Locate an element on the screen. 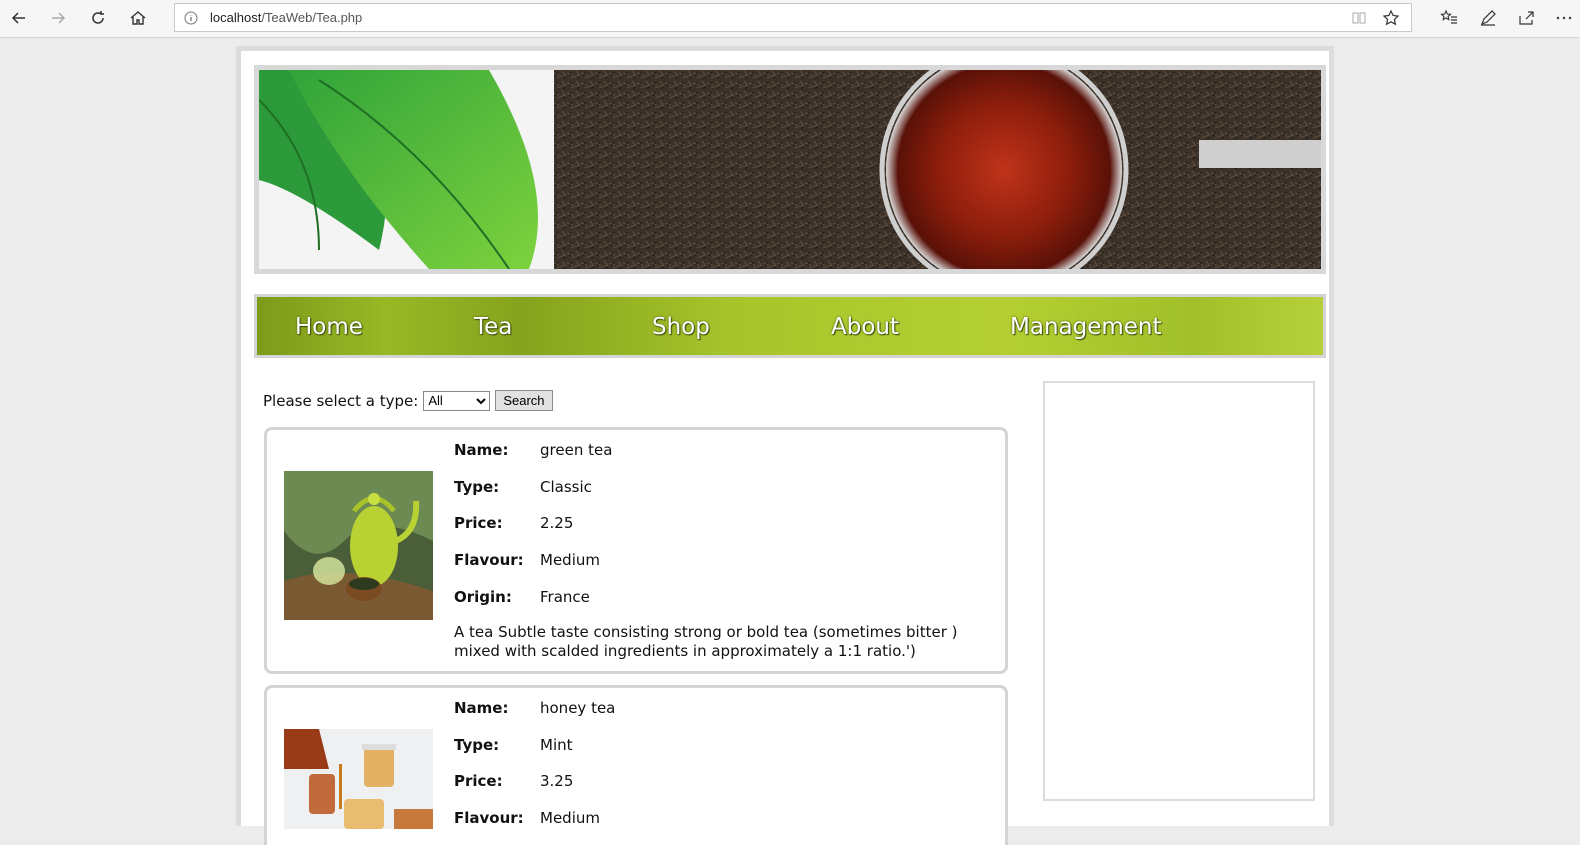 The width and height of the screenshot is (1580, 845). url-text: localhost/TeaWeb/Tea.php is located at coordinates (286, 17).